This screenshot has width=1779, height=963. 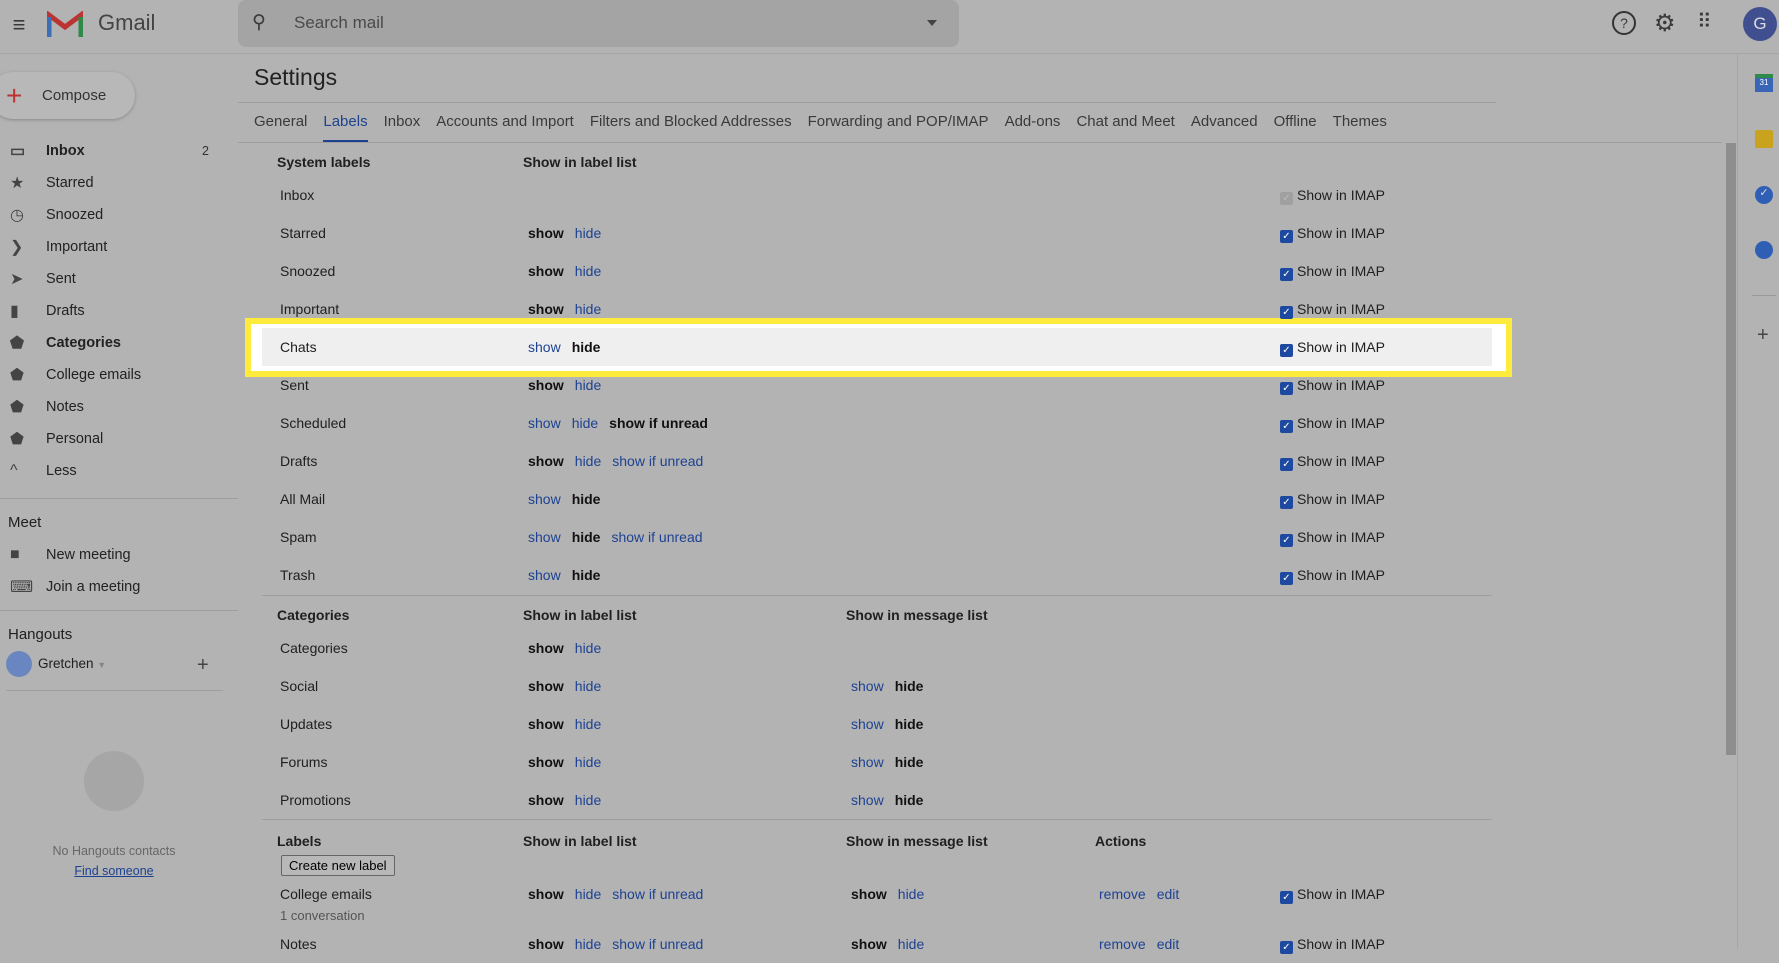 I want to click on gear-icon: ⚙, so click(x=1665, y=23).